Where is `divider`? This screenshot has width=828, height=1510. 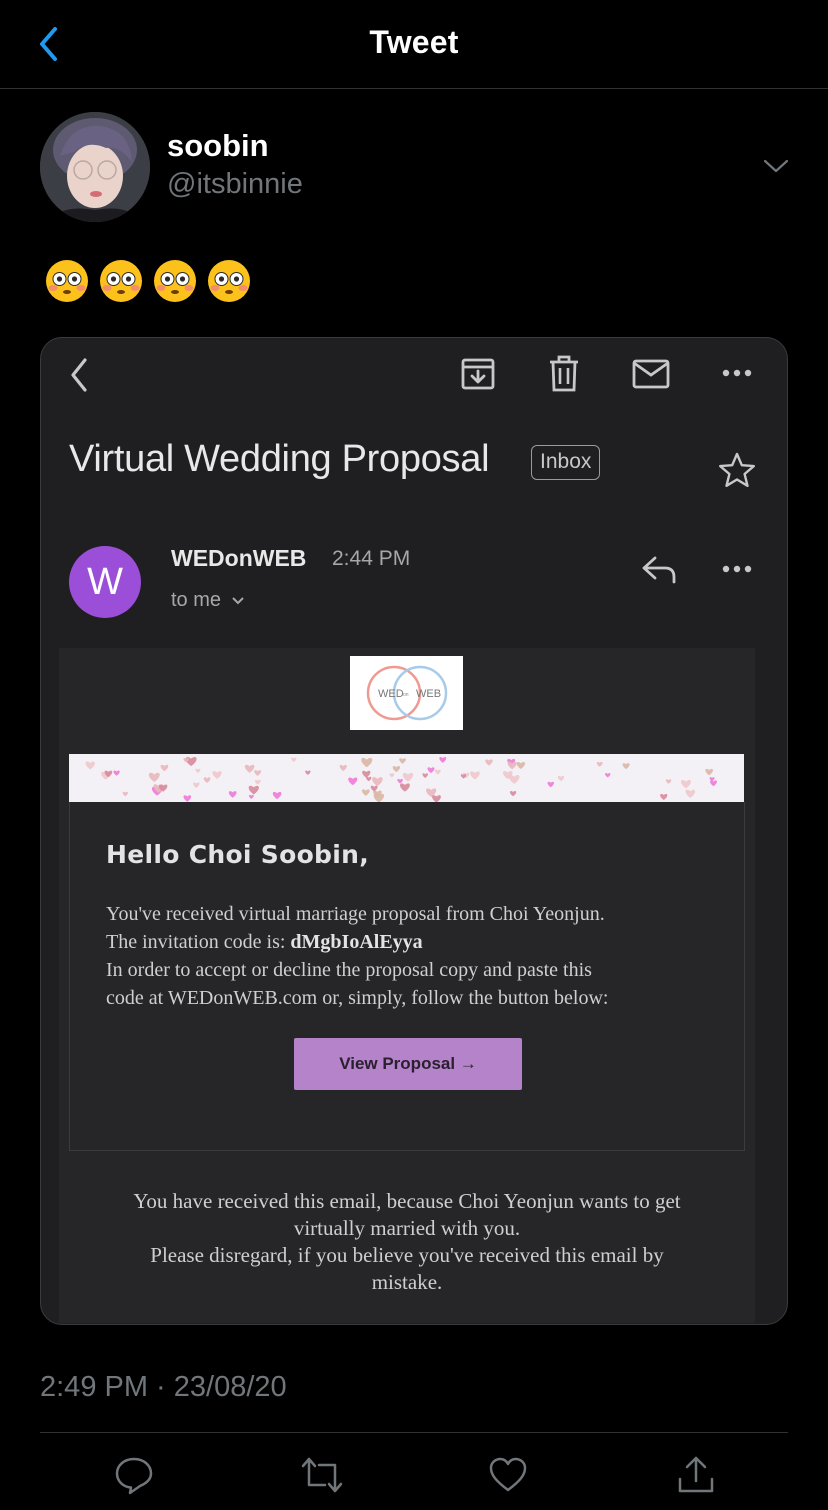
divider is located at coordinates (414, 1432).